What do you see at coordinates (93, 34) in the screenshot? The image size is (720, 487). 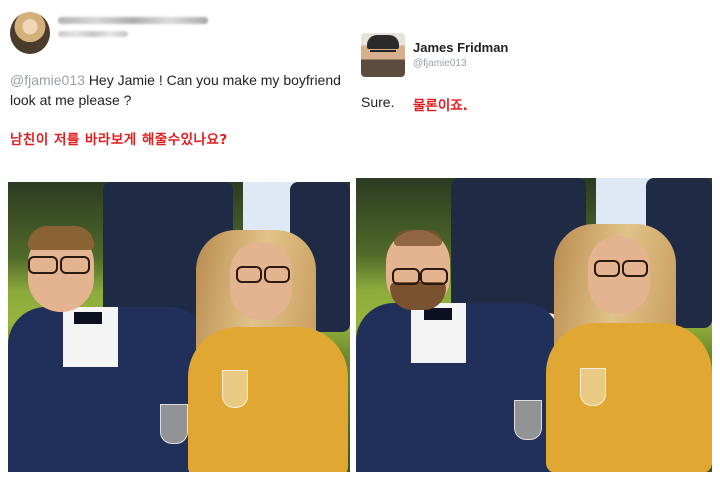 I see `blurred-handle` at bounding box center [93, 34].